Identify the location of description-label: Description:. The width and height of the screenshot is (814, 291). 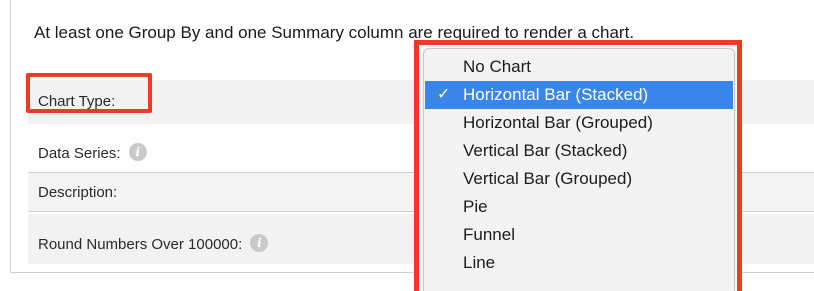
(78, 192).